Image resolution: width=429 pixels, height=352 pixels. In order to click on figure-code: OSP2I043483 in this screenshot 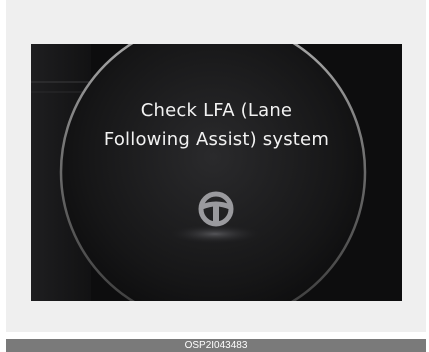, I will do `click(216, 345)`.